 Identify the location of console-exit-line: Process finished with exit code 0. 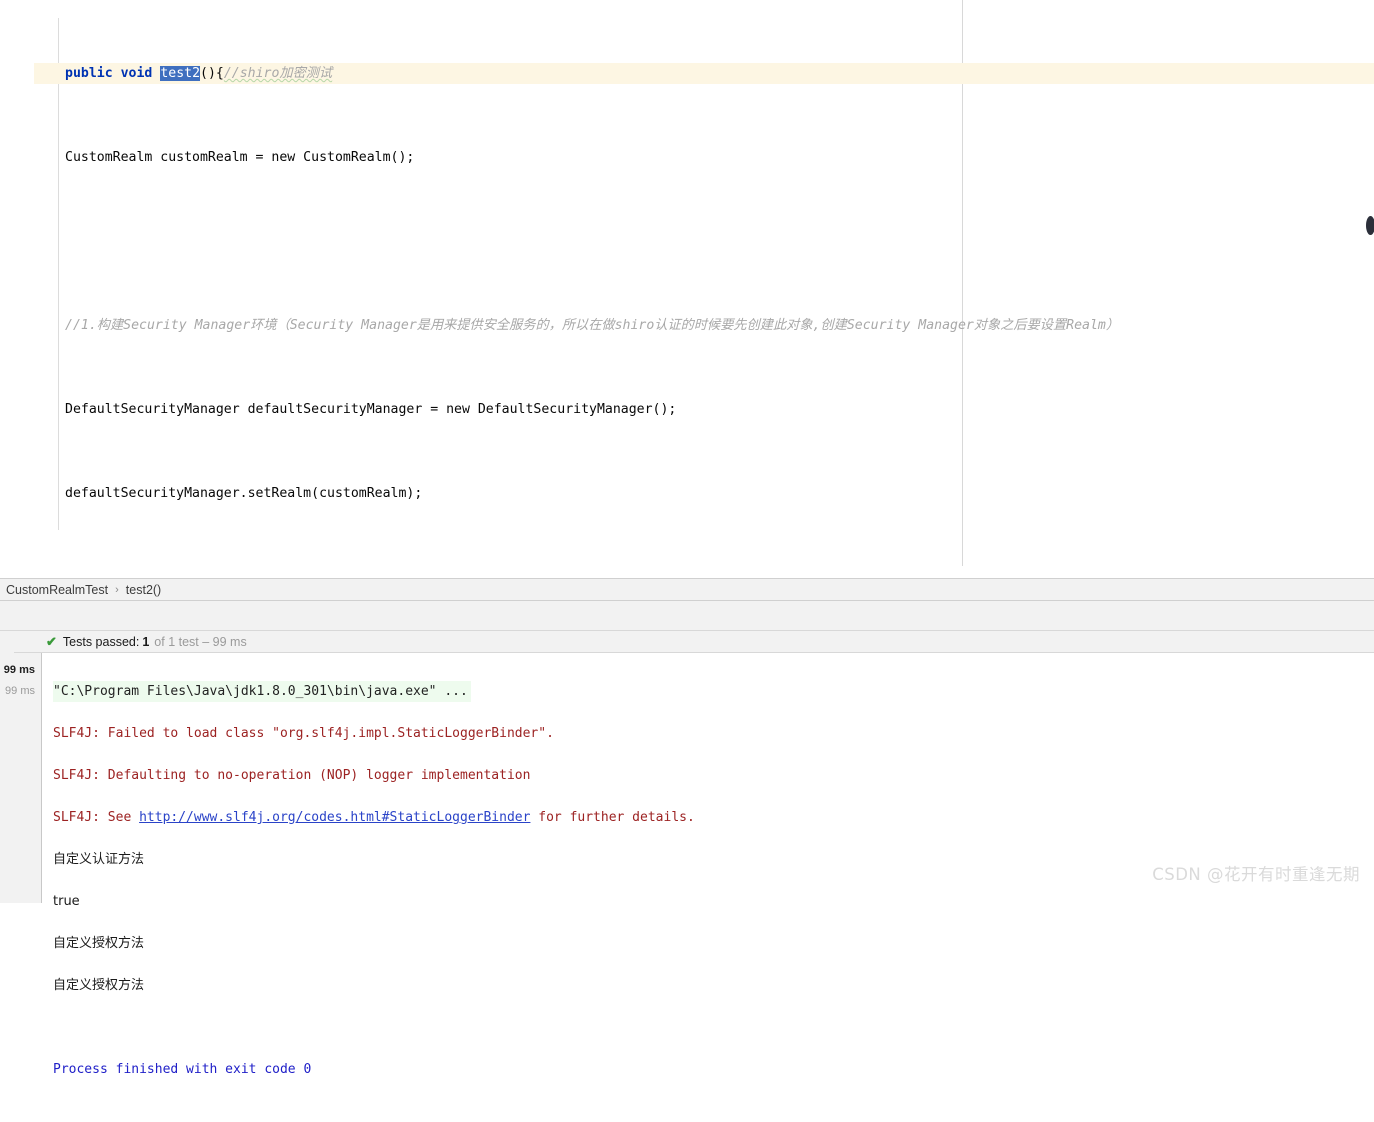
(182, 1069).